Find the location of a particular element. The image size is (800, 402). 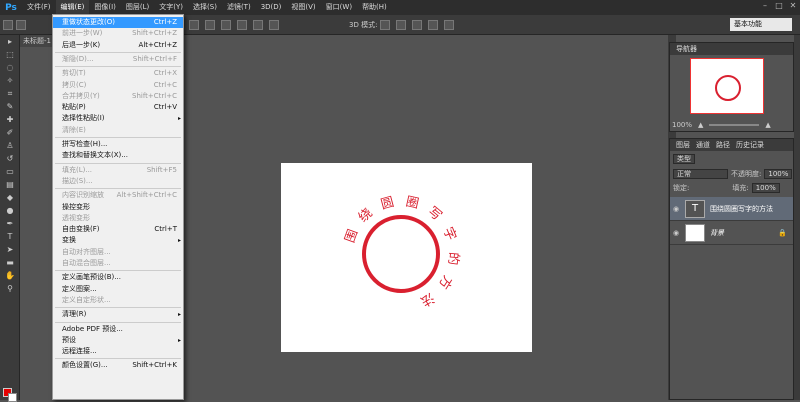

move-tool-icon: ▸ is located at coordinates (10, 41).